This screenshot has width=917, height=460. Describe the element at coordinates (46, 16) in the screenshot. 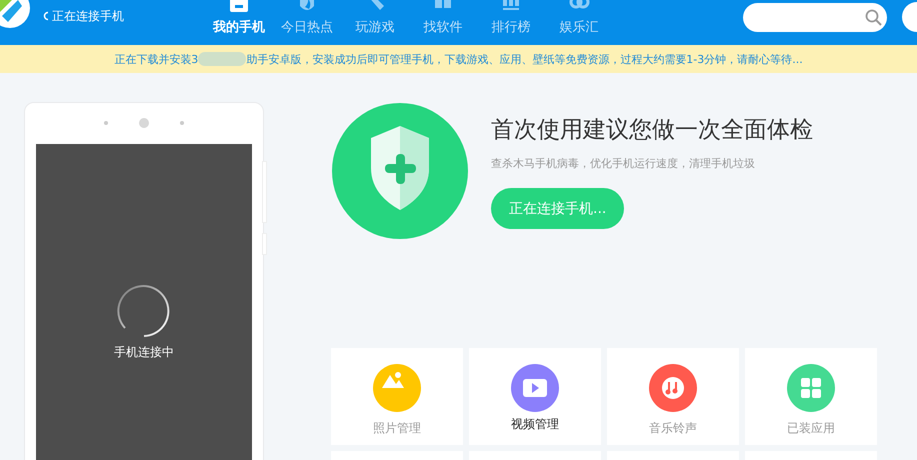

I see `spinner-icon` at that location.